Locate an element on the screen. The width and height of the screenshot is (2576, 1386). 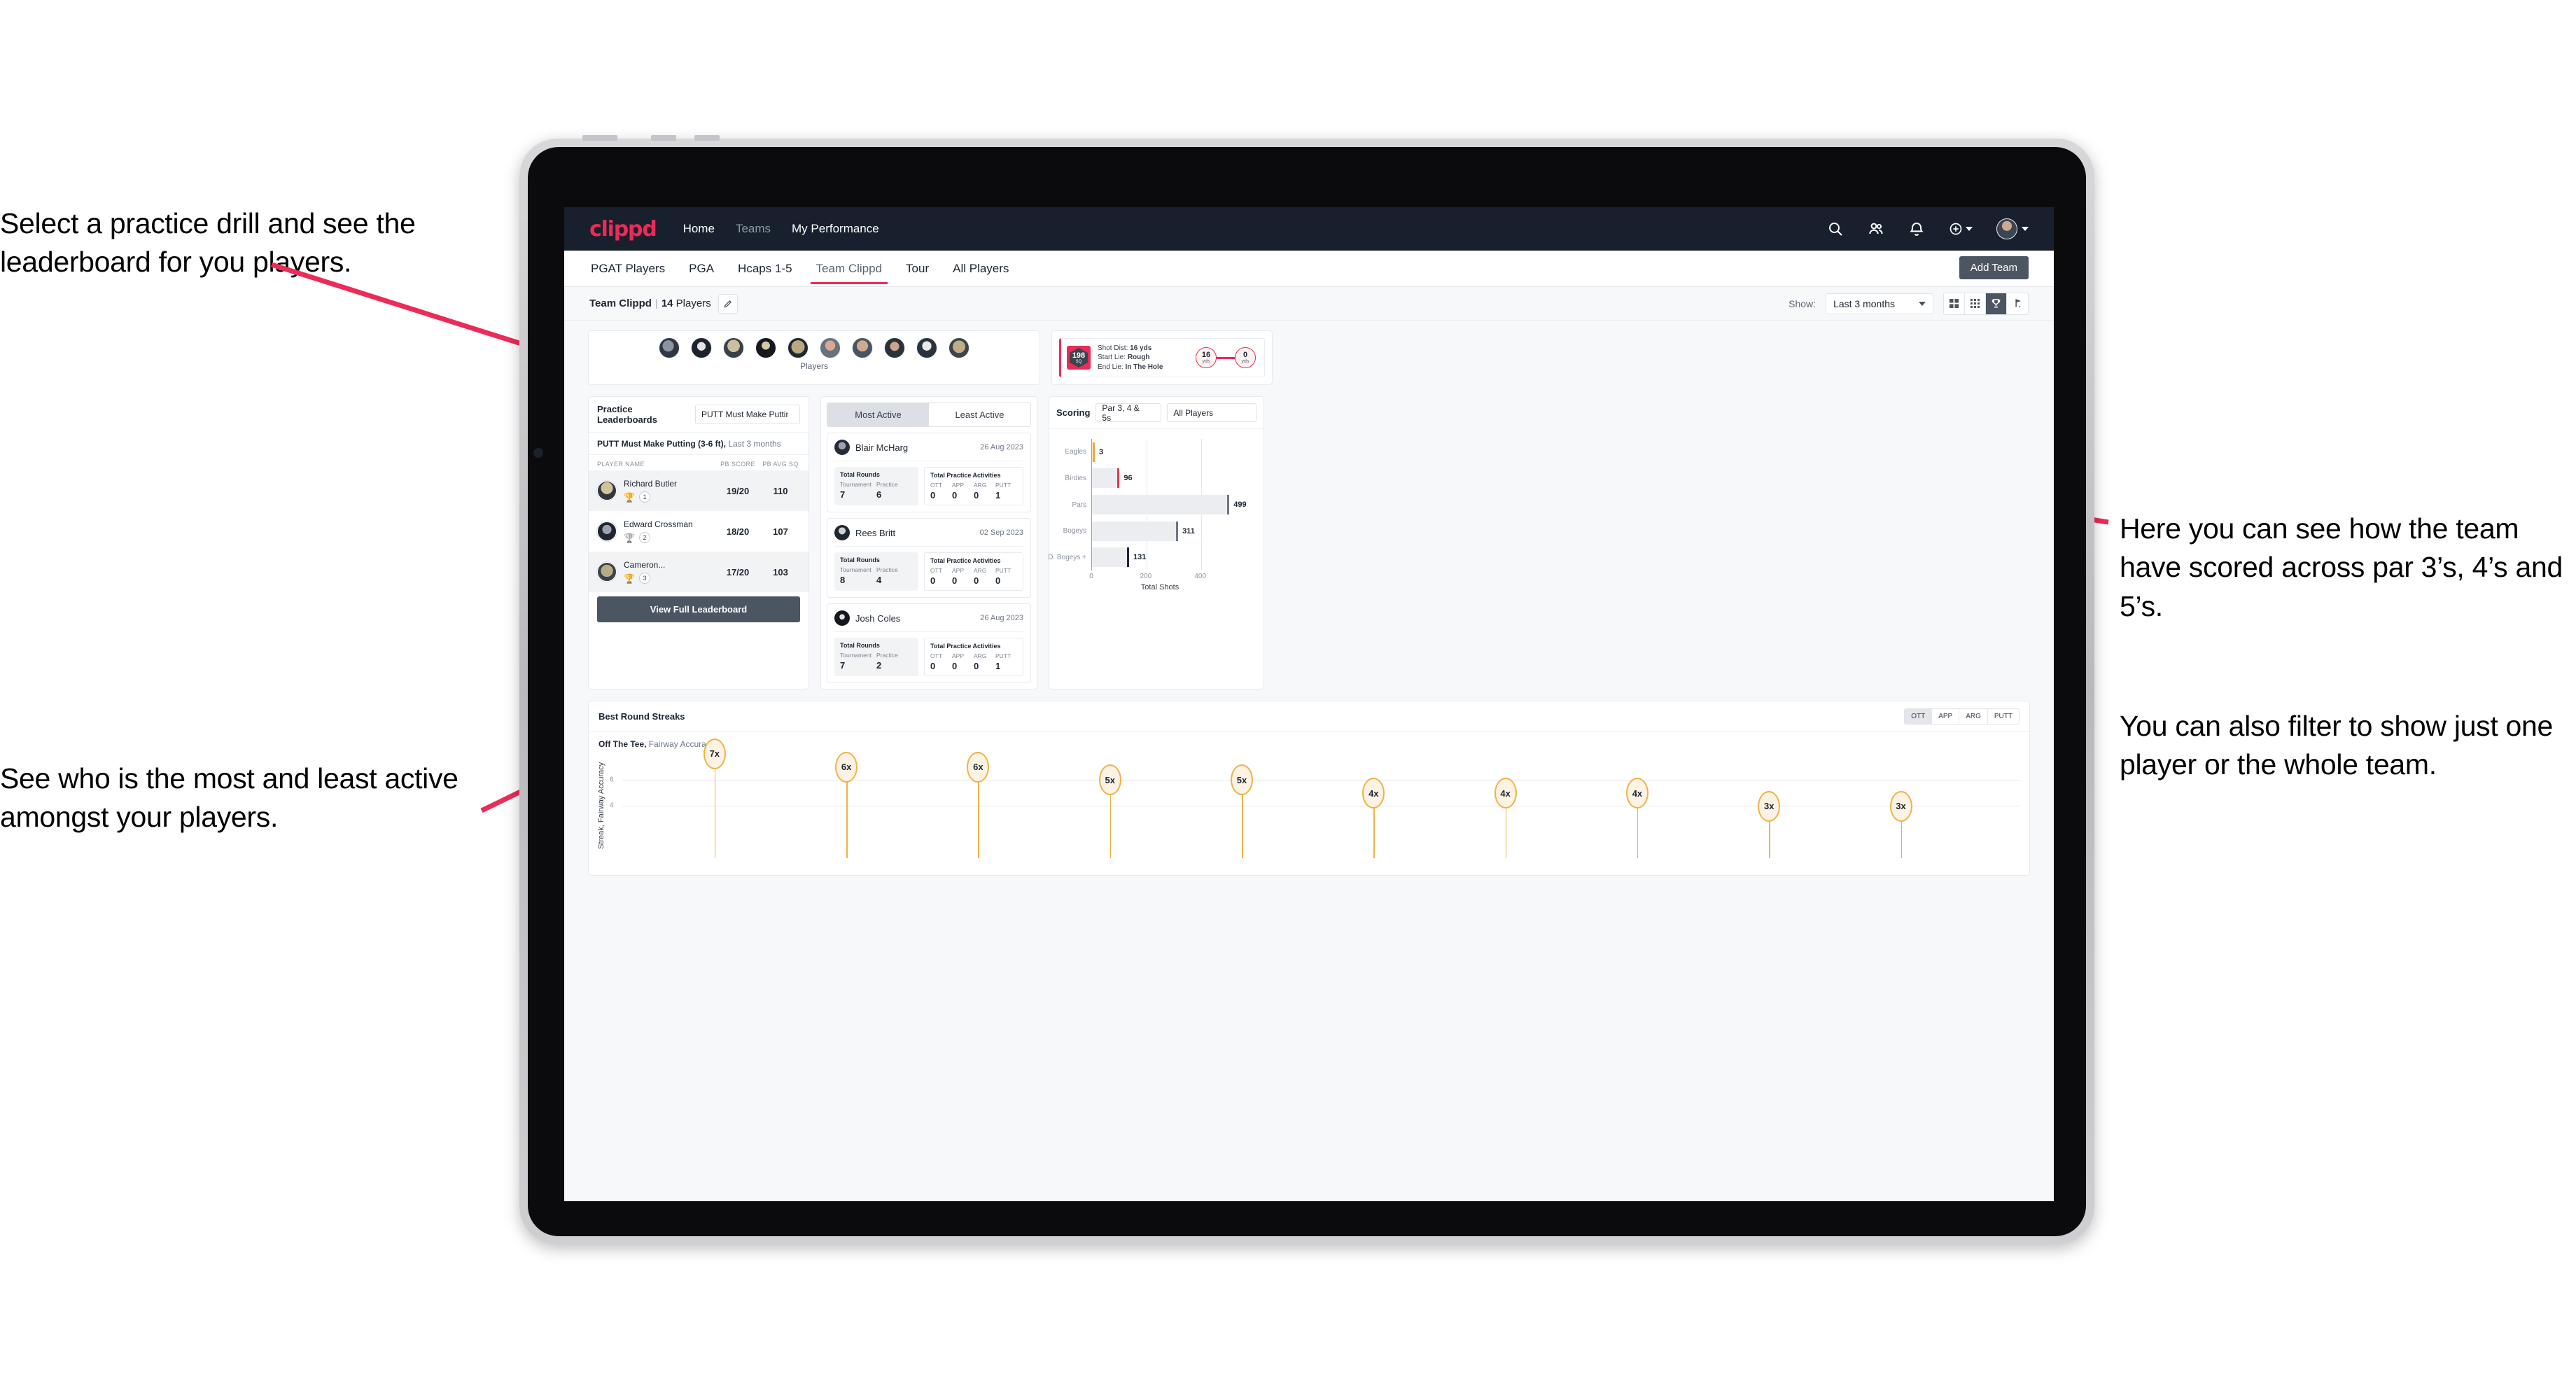
table-row: Richard Butler 🏆 1 19/20 110 is located at coordinates (698, 490).